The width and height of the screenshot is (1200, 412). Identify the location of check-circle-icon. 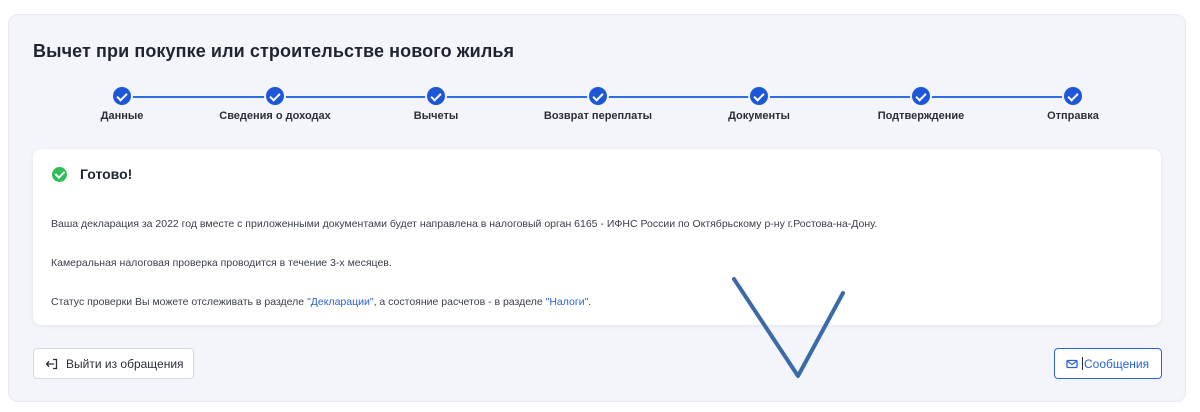
(59, 174).